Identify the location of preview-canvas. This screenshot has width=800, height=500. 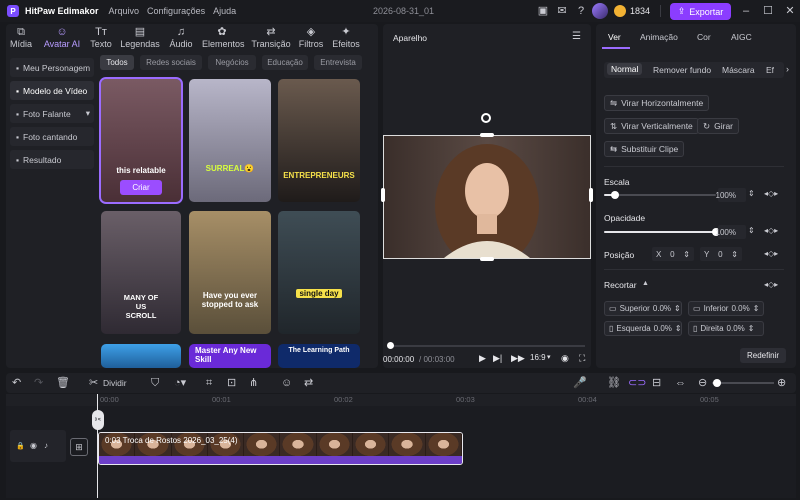
(487, 197).